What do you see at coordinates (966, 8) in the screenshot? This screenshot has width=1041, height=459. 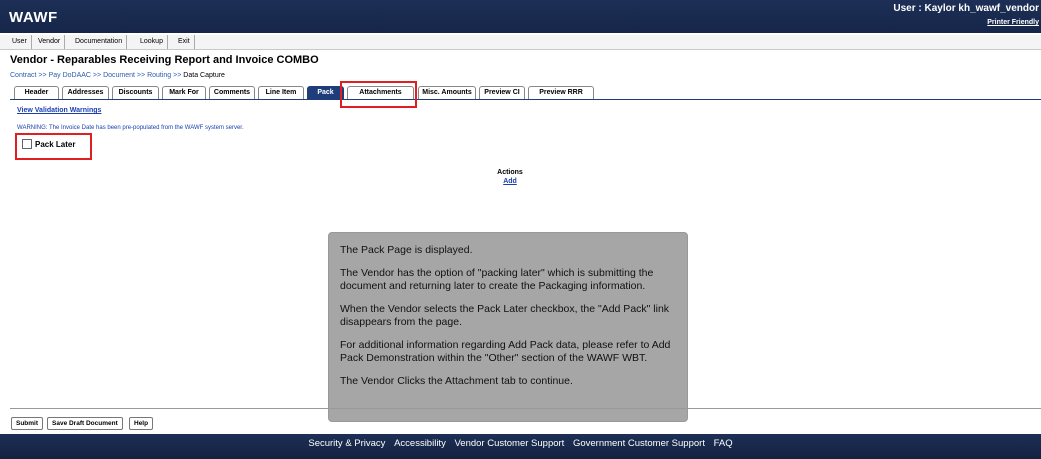 I see `user-info: User : Kaylor kh_wawf_vendor` at bounding box center [966, 8].